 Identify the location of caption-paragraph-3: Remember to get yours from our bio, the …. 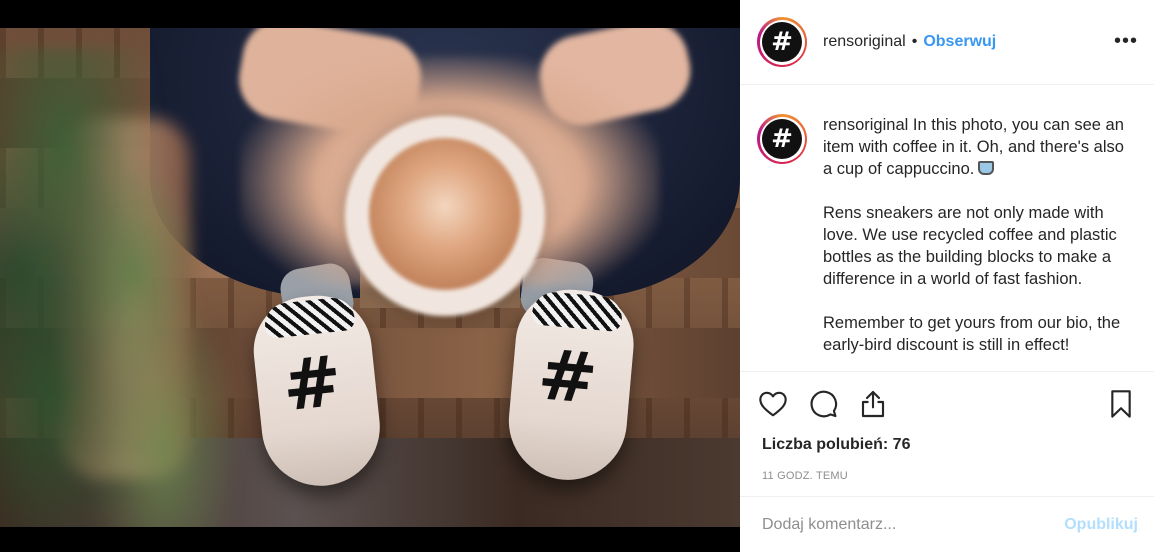
(972, 334).